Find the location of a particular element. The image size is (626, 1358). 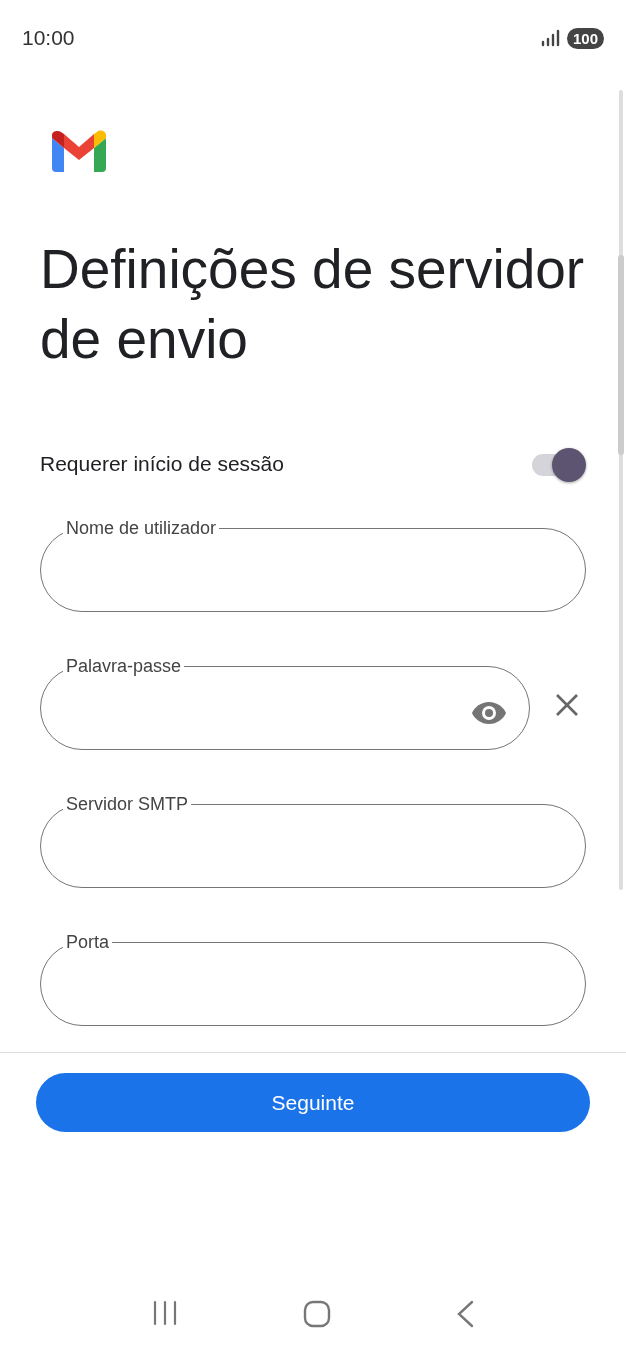

clear-icon is located at coordinates (567, 705).